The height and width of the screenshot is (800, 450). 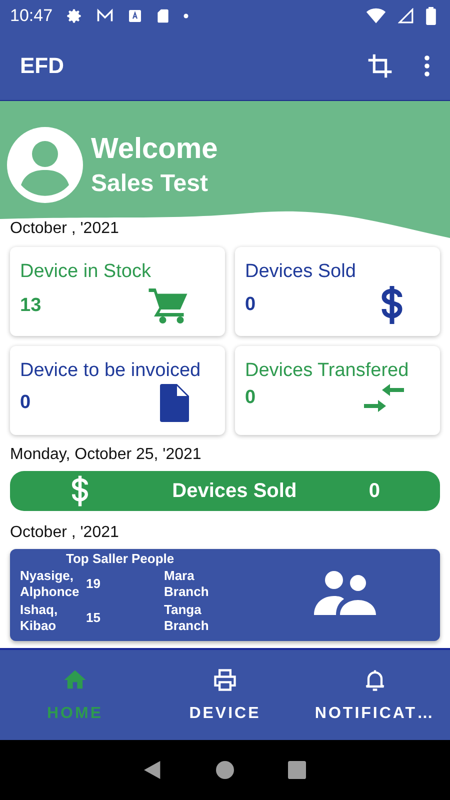 What do you see at coordinates (49, 584) in the screenshot?
I see `seller-name: Nyasige, Alphonce` at bounding box center [49, 584].